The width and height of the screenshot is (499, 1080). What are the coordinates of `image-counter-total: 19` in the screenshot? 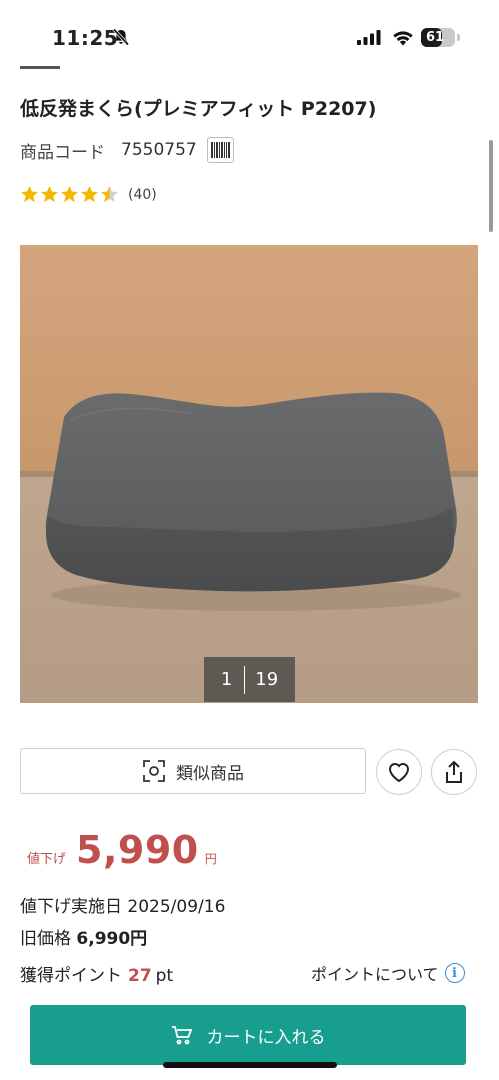 It's located at (267, 679).